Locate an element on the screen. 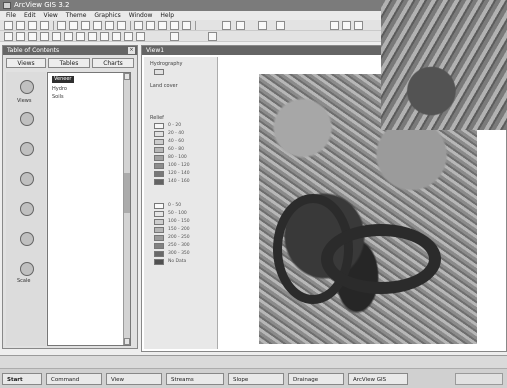 The height and width of the screenshot is (388, 507). panel-tabs: Views Tables Charts is located at coordinates (70, 63).